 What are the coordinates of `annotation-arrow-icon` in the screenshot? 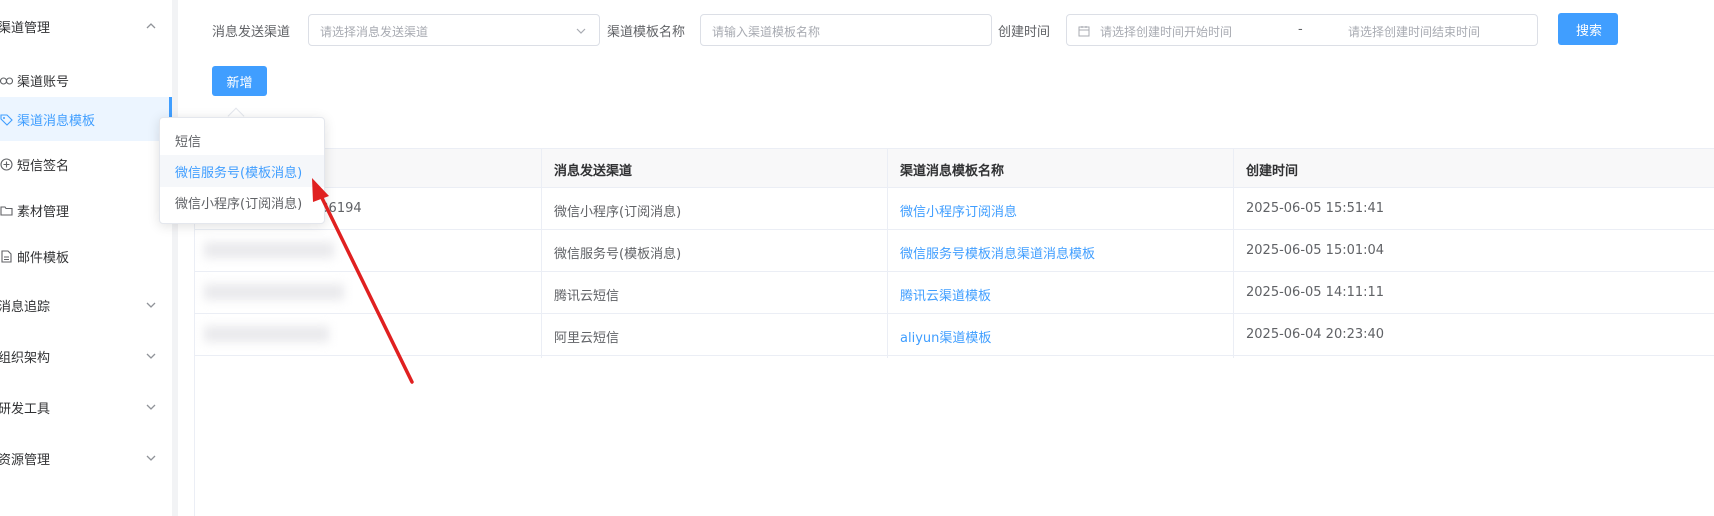 It's located at (363, 281).